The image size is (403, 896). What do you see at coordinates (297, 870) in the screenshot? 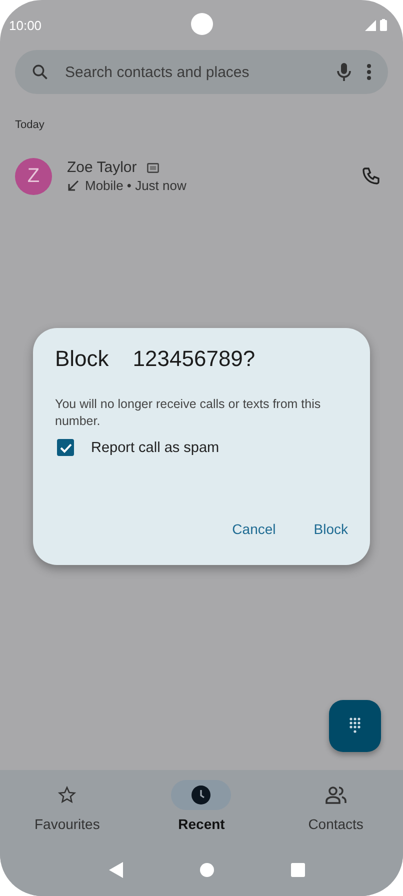
I see `overview-icon` at bounding box center [297, 870].